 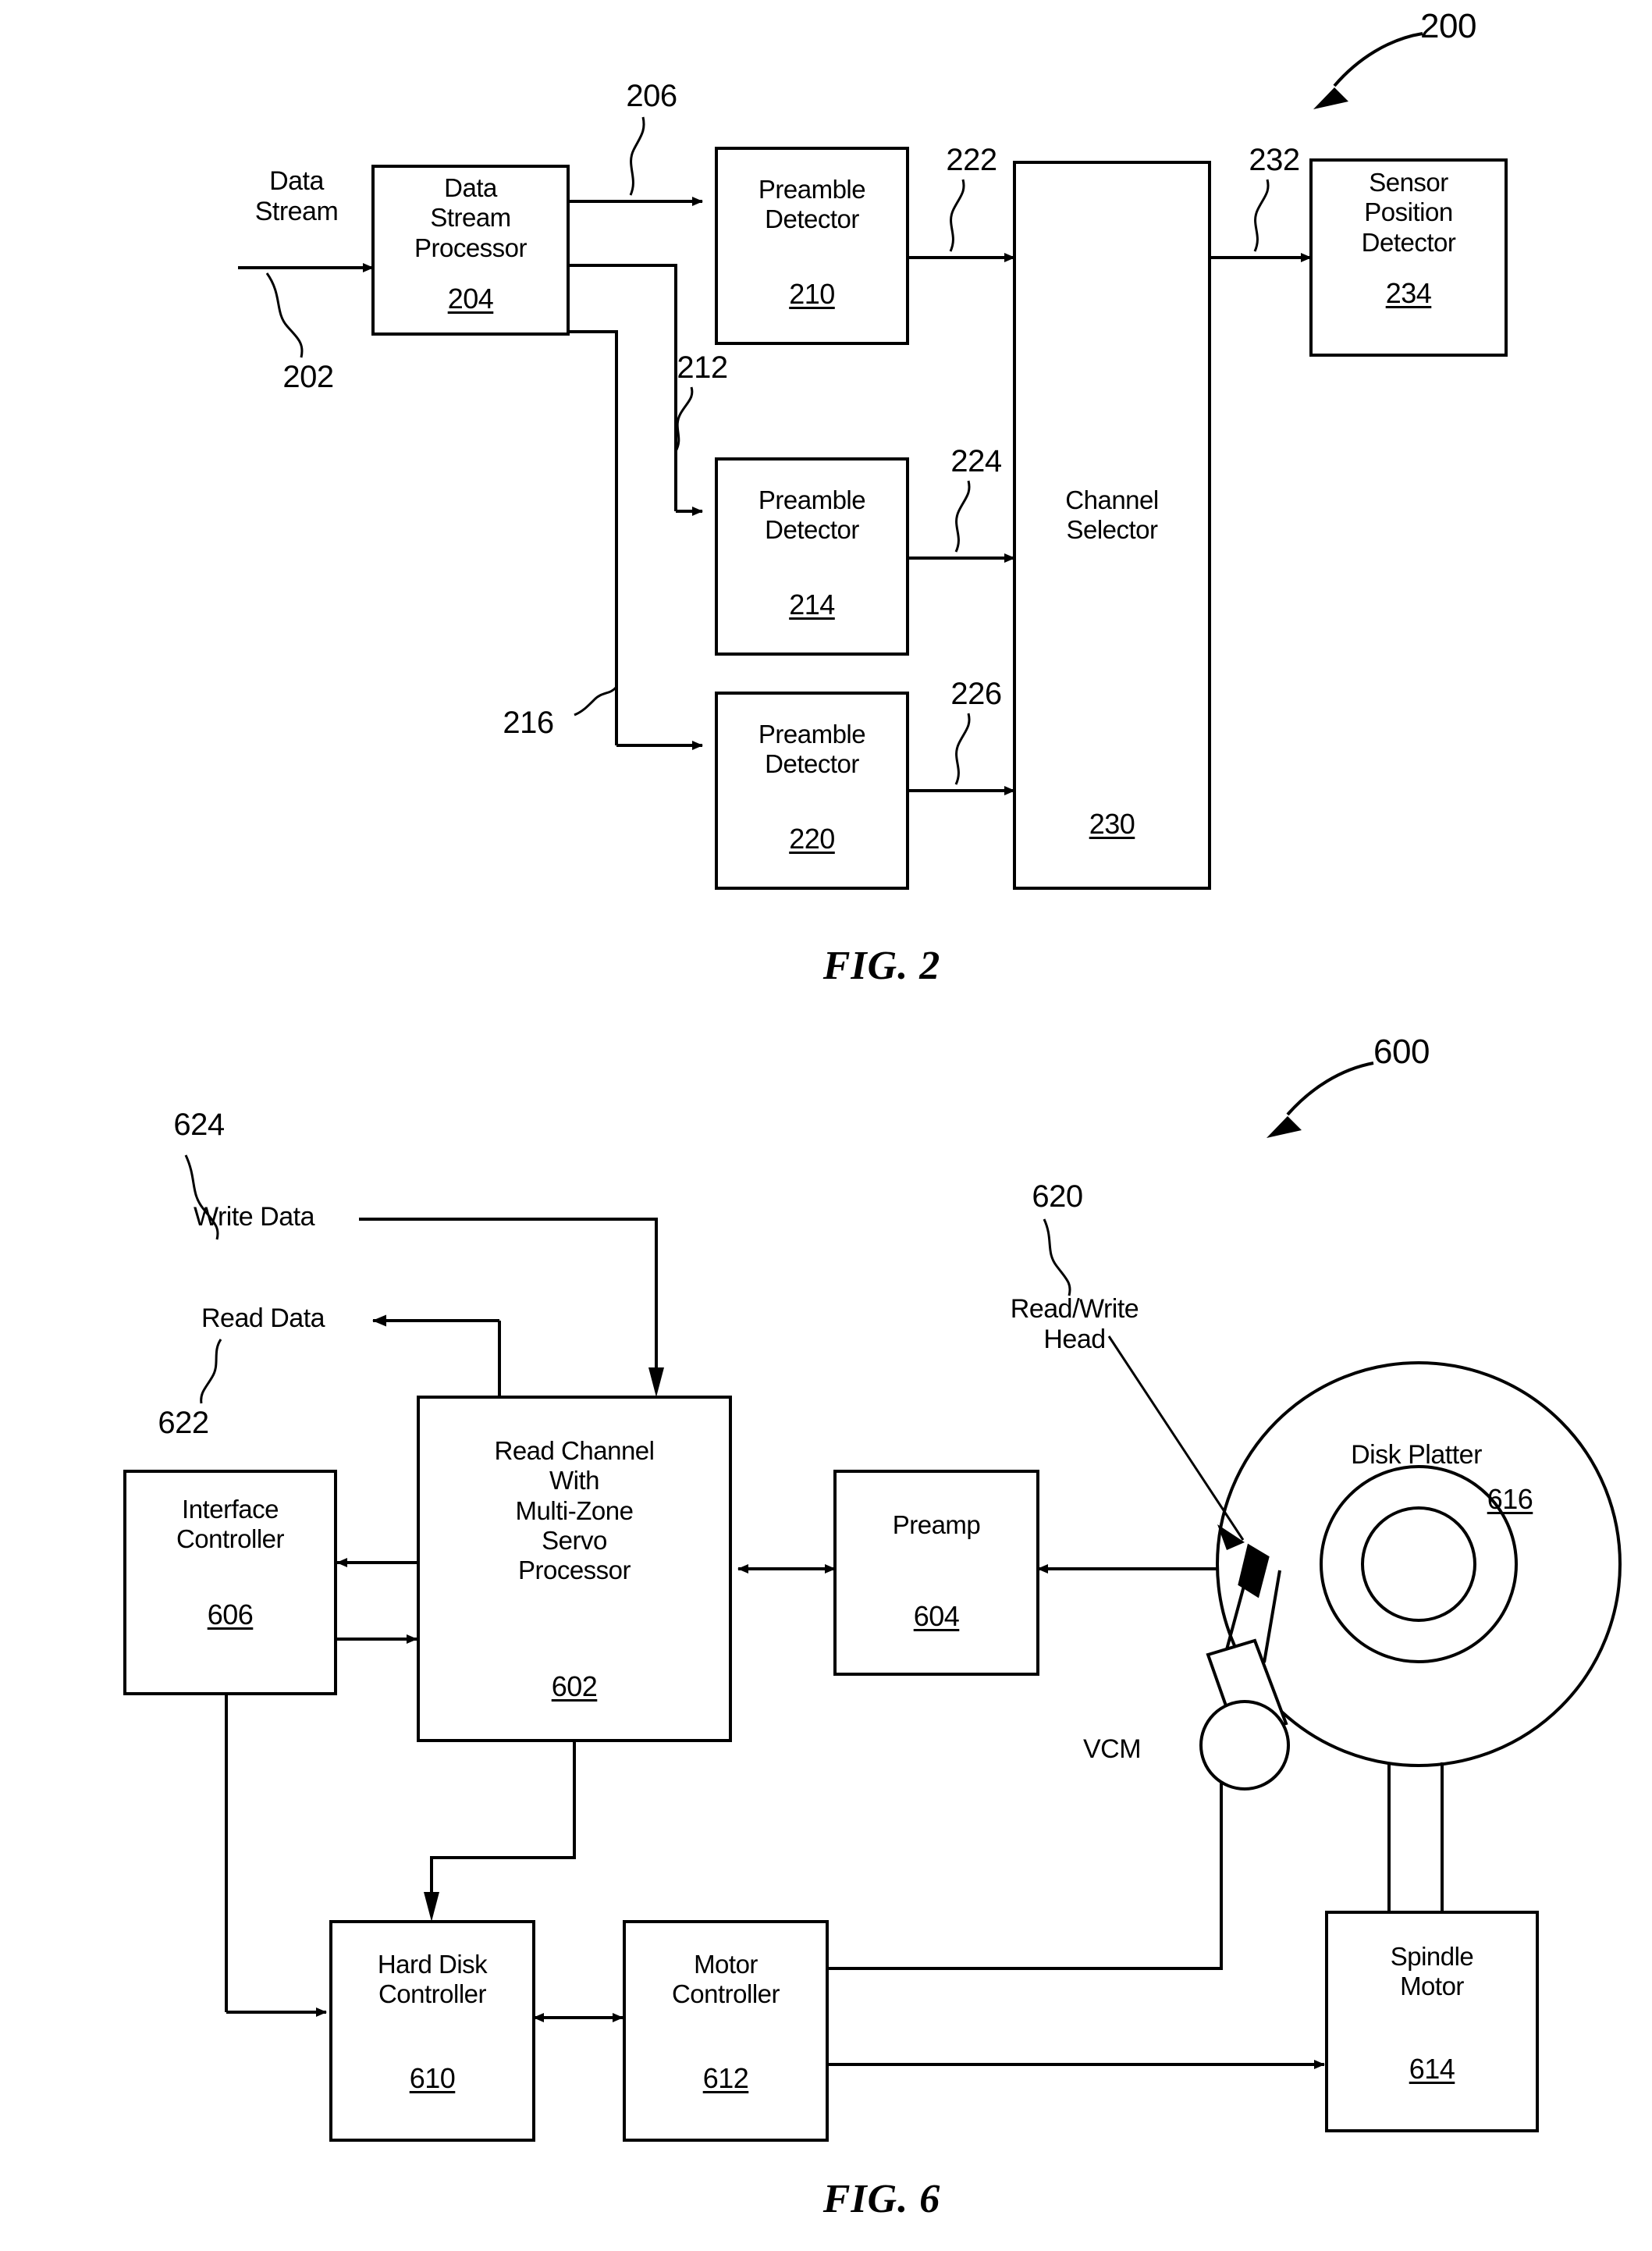 What do you see at coordinates (976, 461) in the screenshot?
I see `fig2-ref-224: 224` at bounding box center [976, 461].